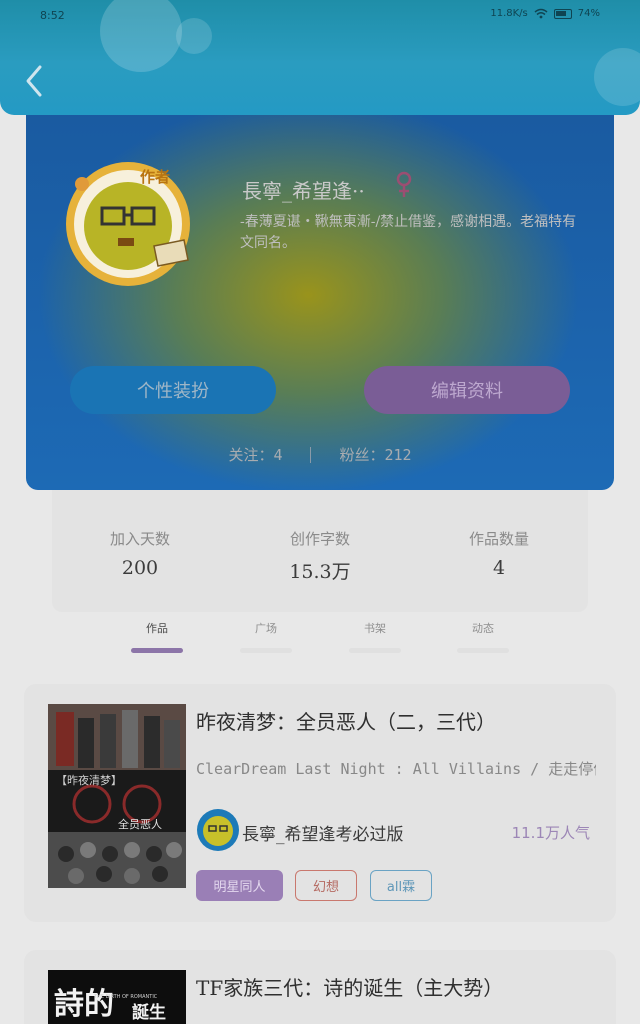 This screenshot has width=640, height=1024. I want to click on tab-bookshelf: 书架, so click(375, 636).